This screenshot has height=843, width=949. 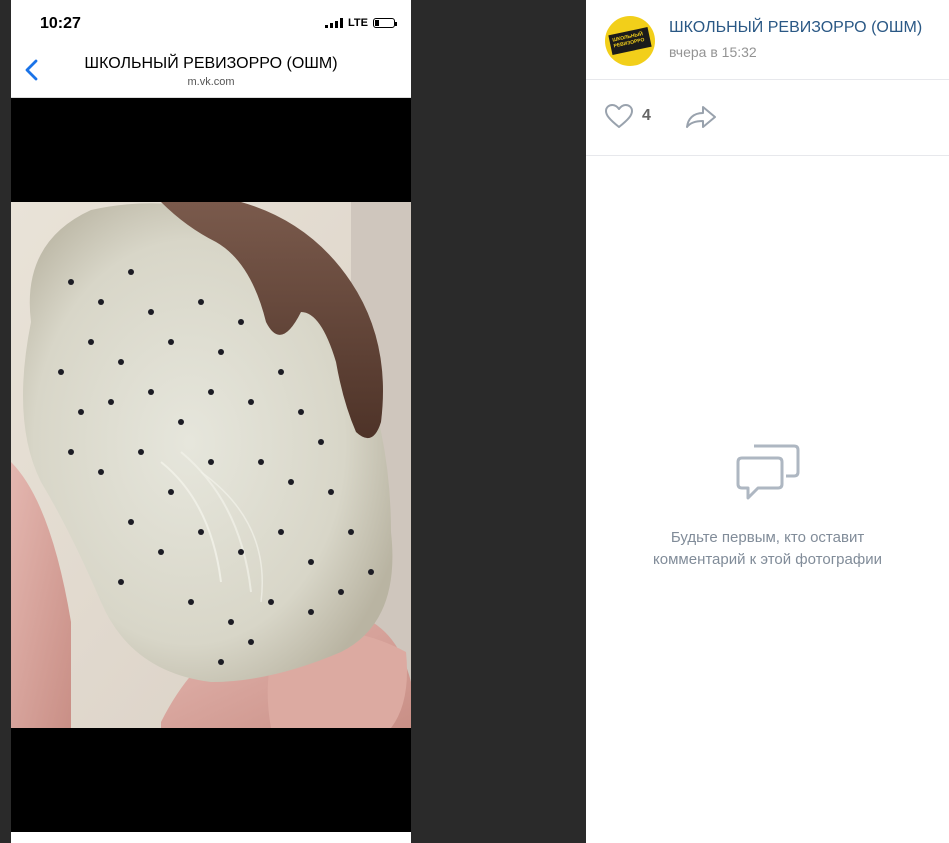 What do you see at coordinates (713, 52) in the screenshot?
I see `post-timestamp: вчера в 15:32` at bounding box center [713, 52].